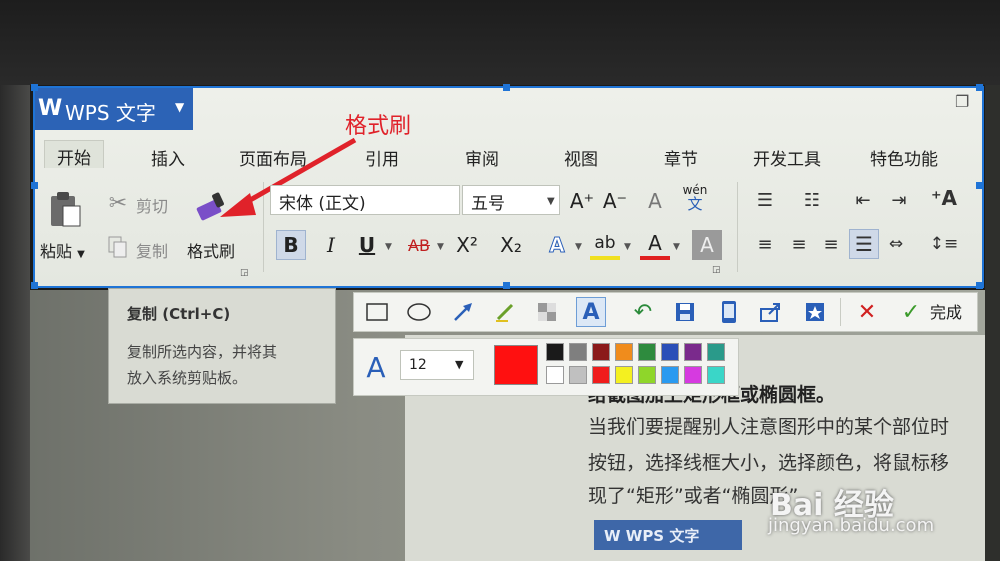  What do you see at coordinates (851, 525) in the screenshot?
I see `watermark-url: jingyan.baidu.com` at bounding box center [851, 525].